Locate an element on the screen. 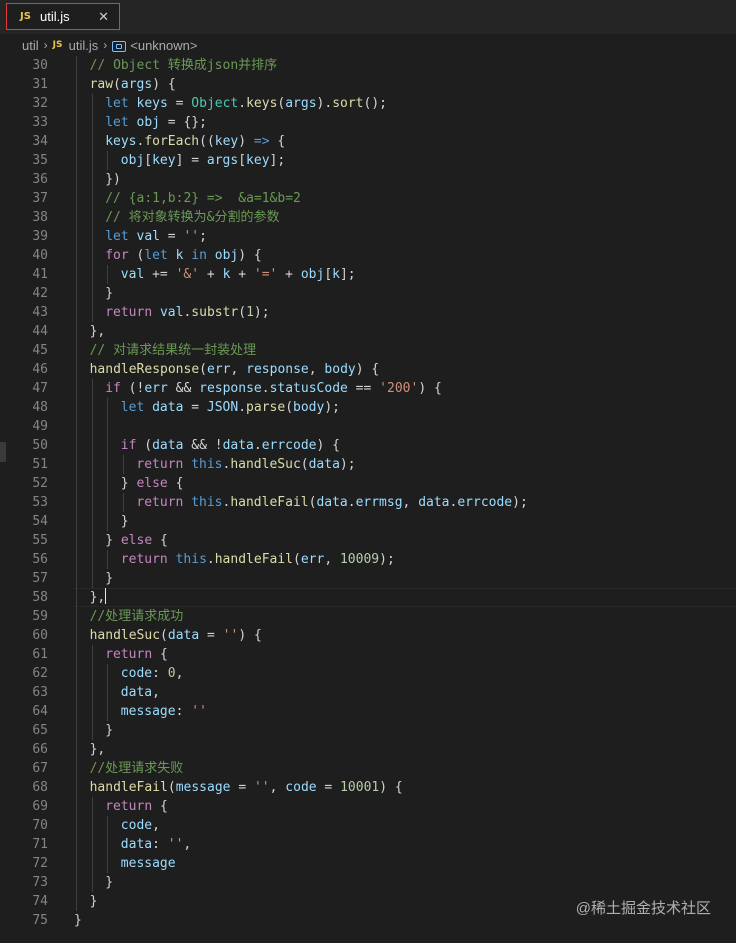  code-text: //处理请求失败 is located at coordinates (413, 768).